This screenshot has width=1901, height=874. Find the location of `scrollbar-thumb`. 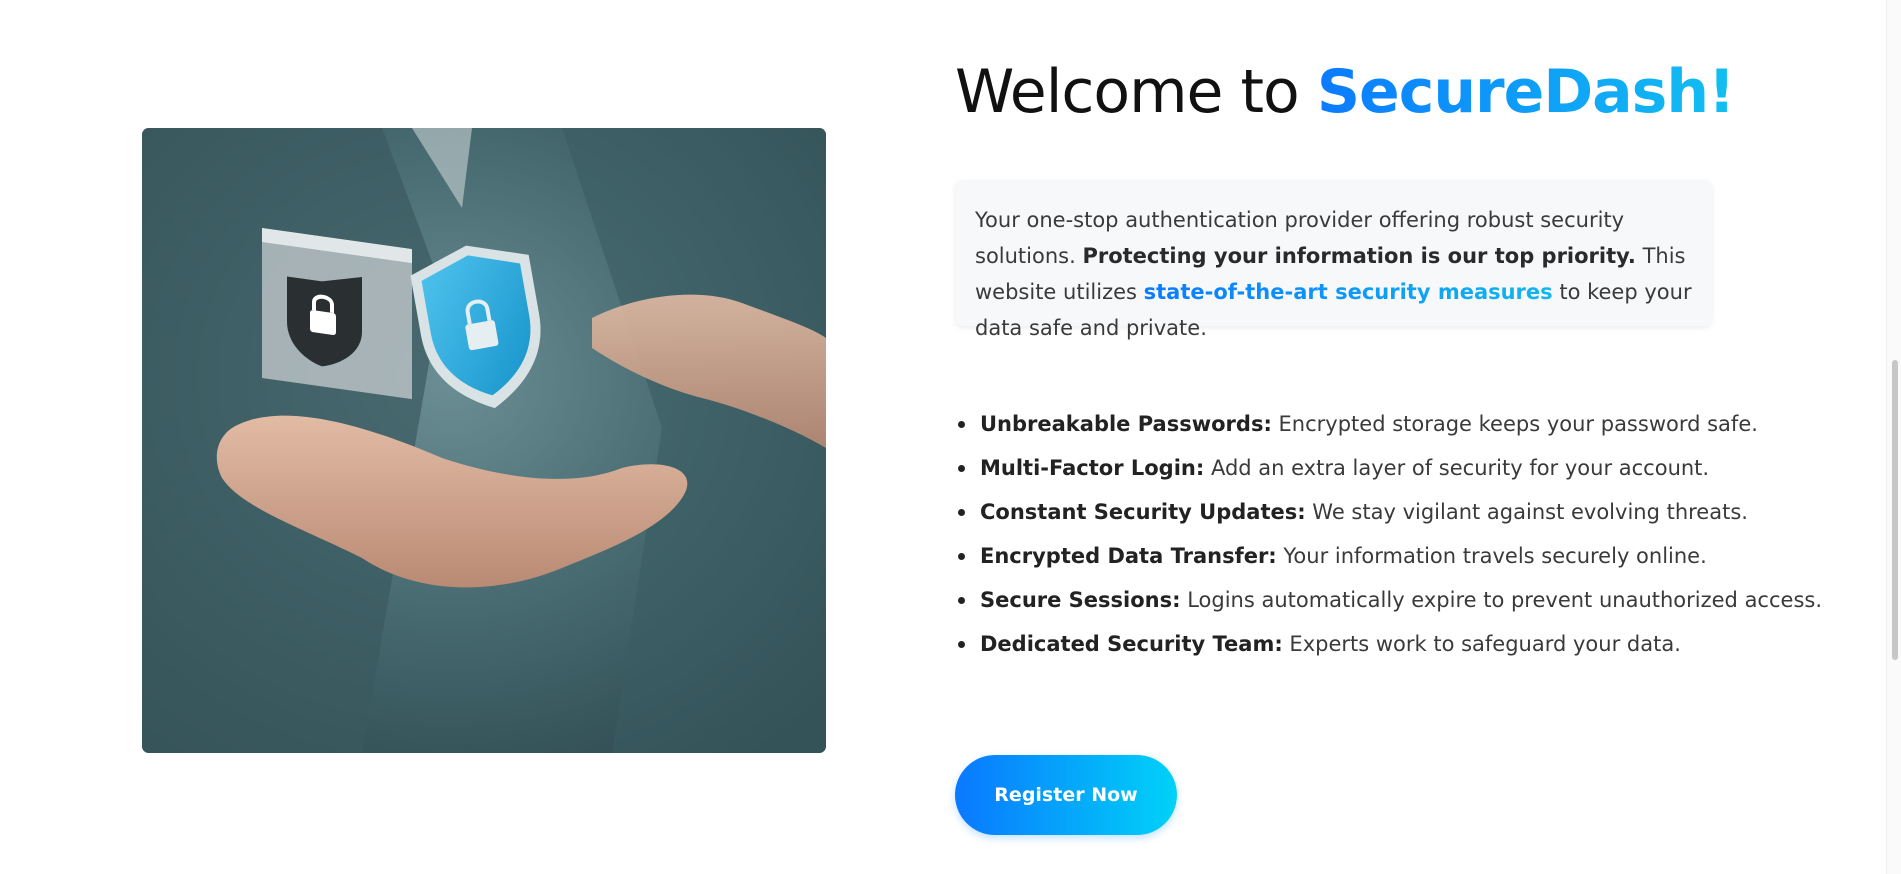

scrollbar-thumb is located at coordinates (1895, 510).